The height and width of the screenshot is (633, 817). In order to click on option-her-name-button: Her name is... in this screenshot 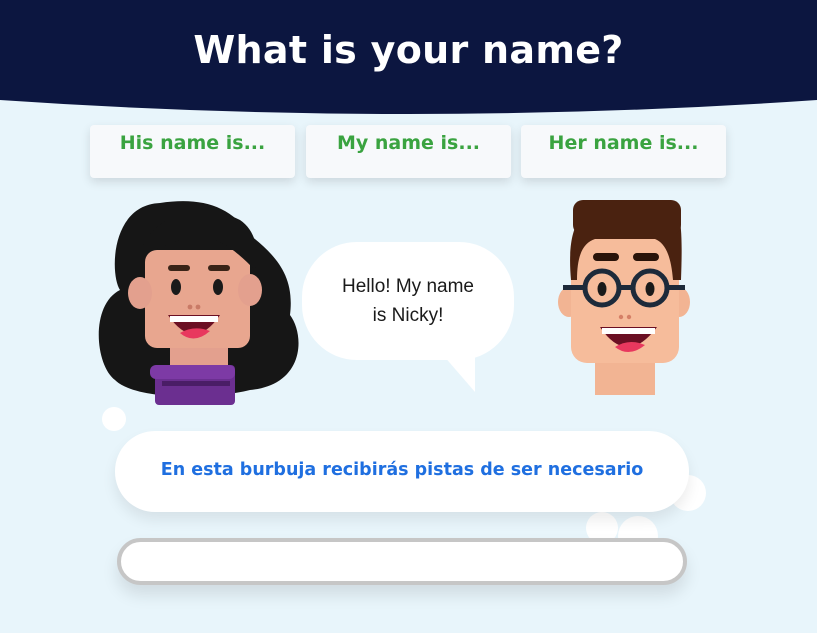, I will do `click(623, 151)`.